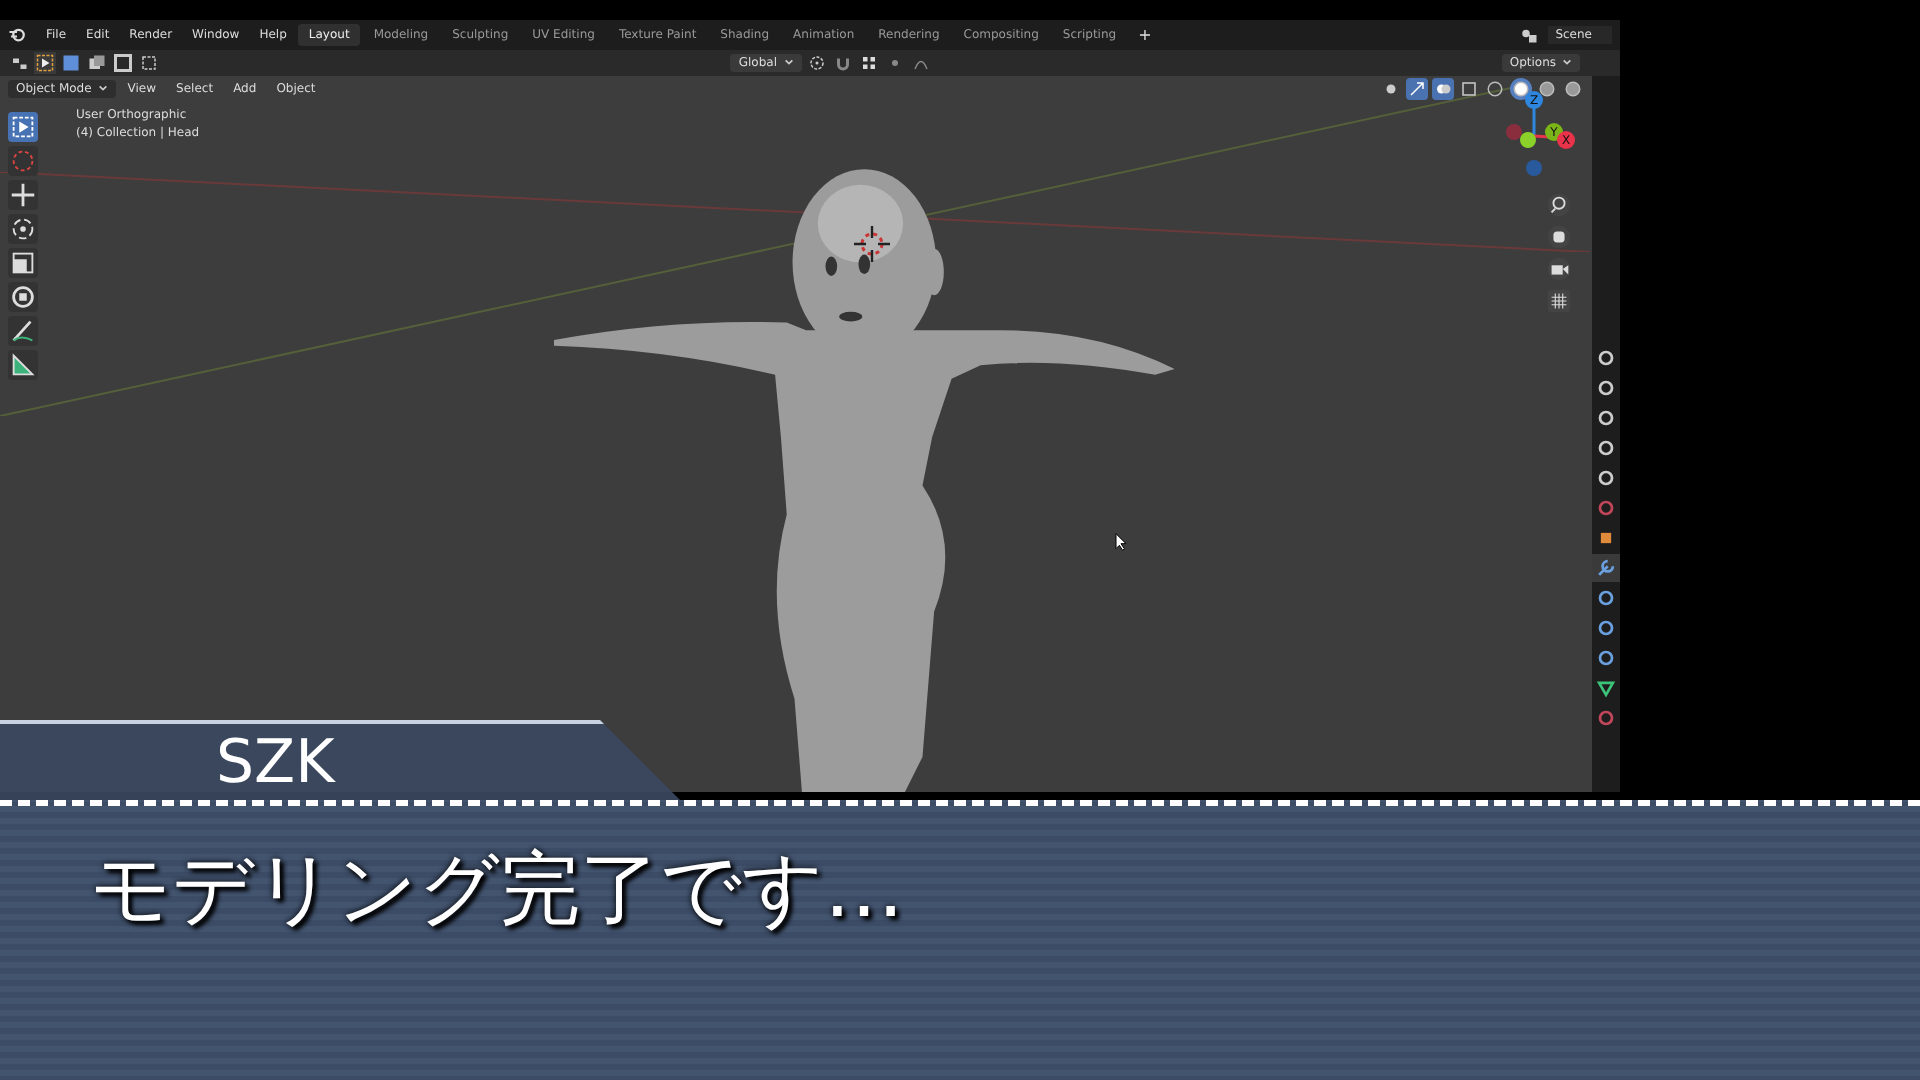 This screenshot has height=1080, width=1920. I want to click on rendered-sphere-icon, so click(1573, 88).